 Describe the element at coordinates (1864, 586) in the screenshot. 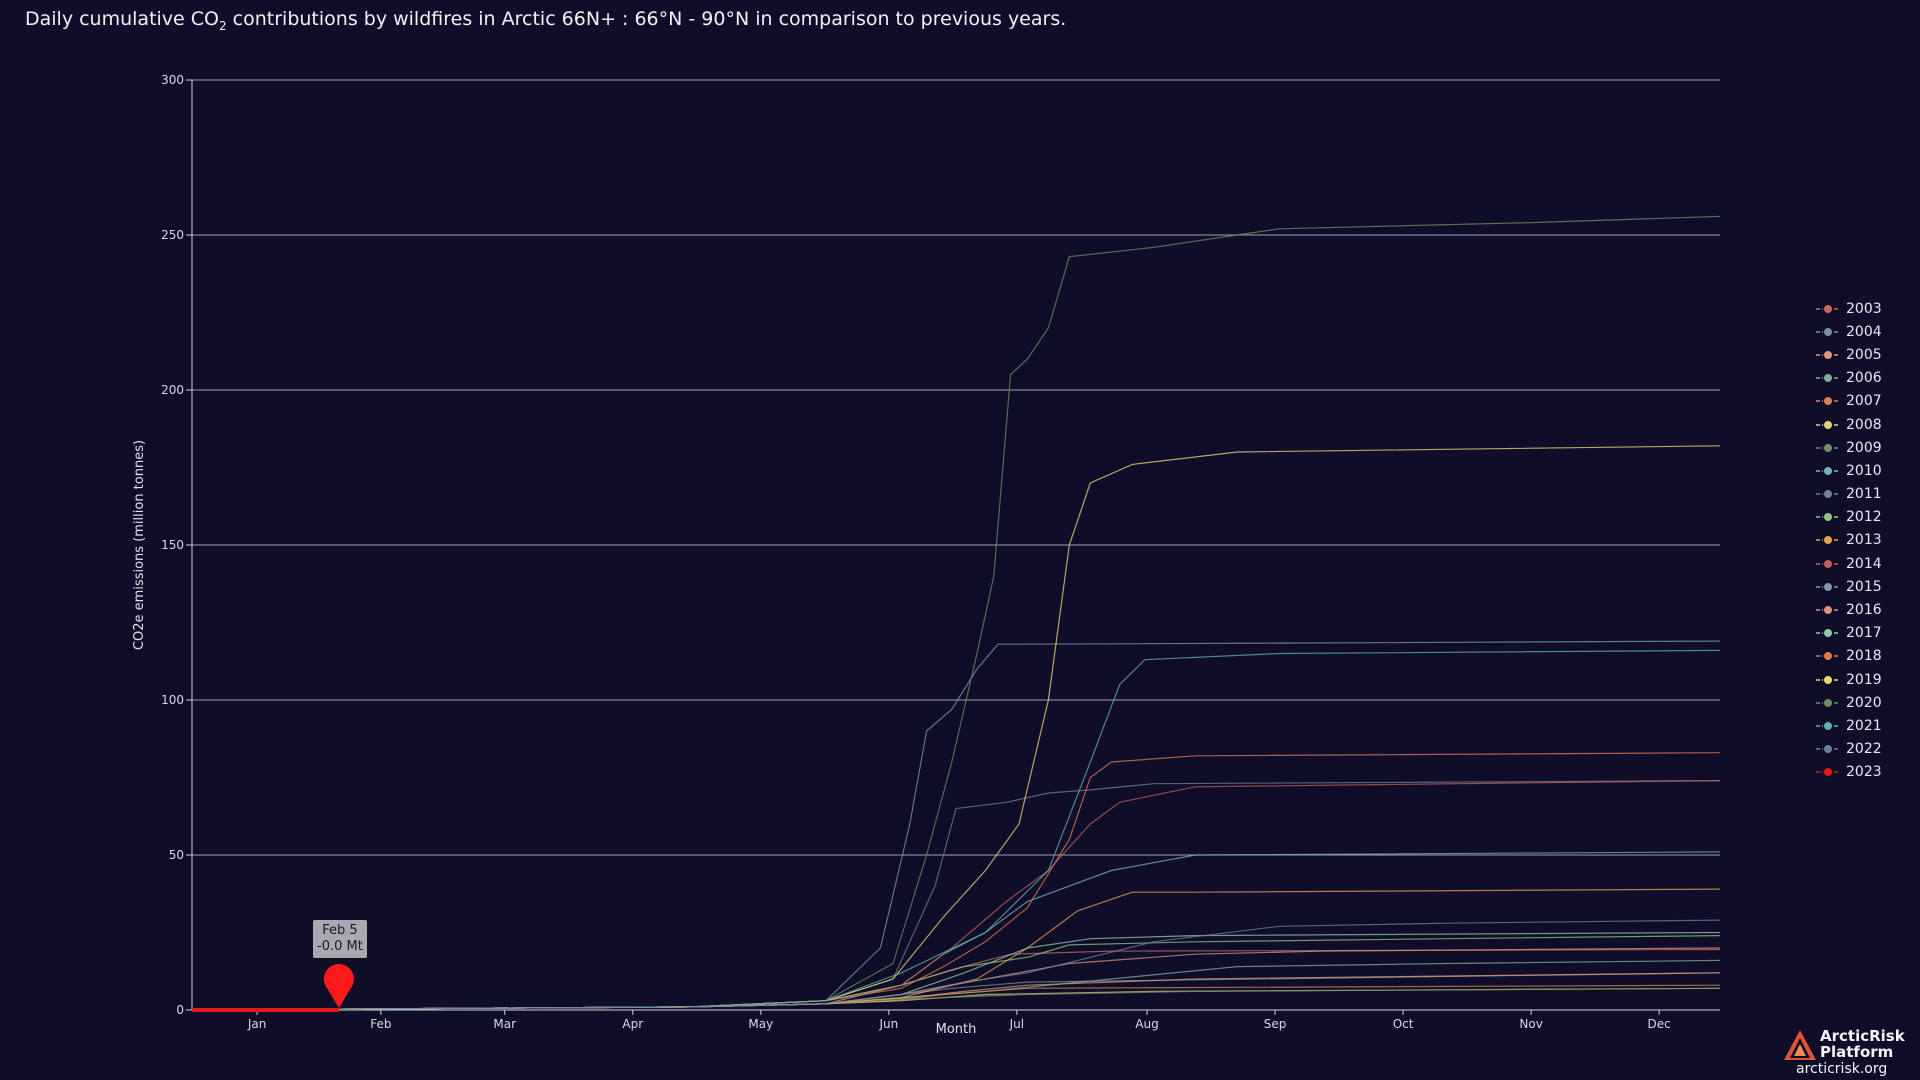

I see `legend-label: 2015` at that location.